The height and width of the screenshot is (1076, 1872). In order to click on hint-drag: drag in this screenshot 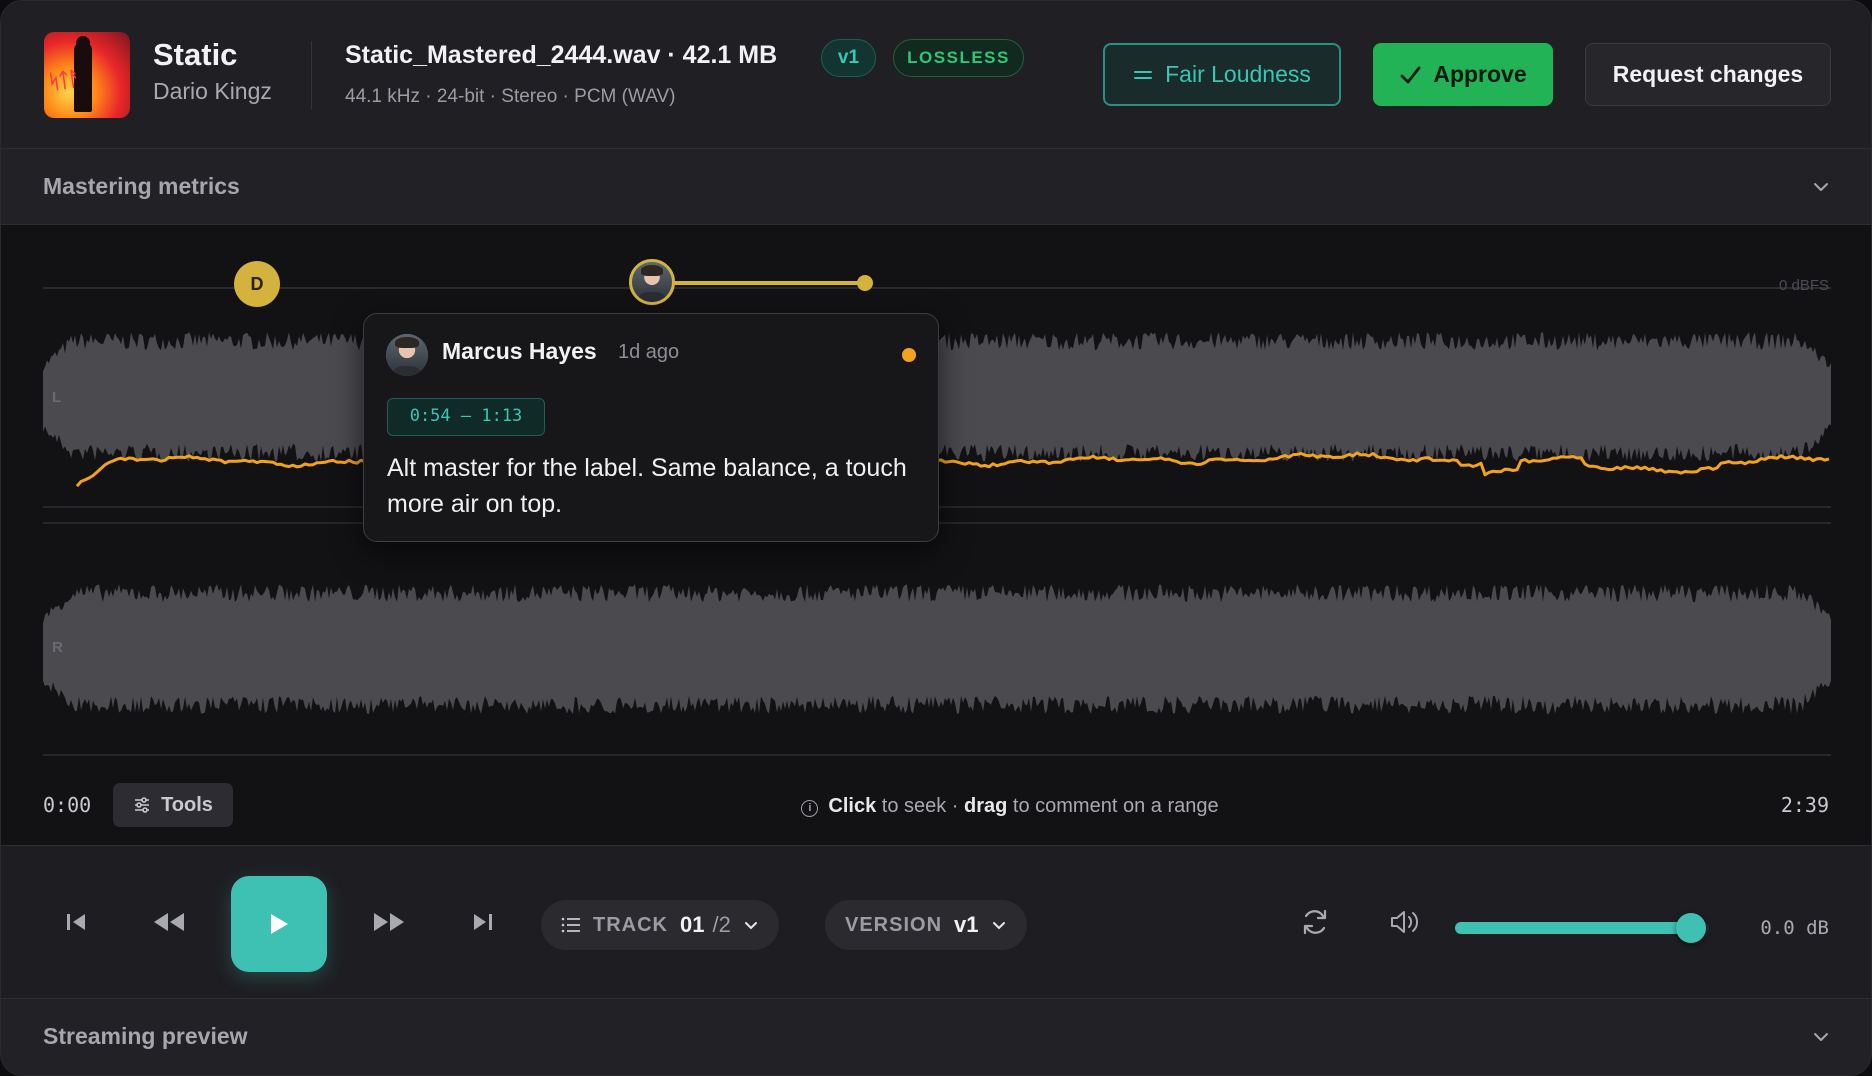, I will do `click(986, 806)`.